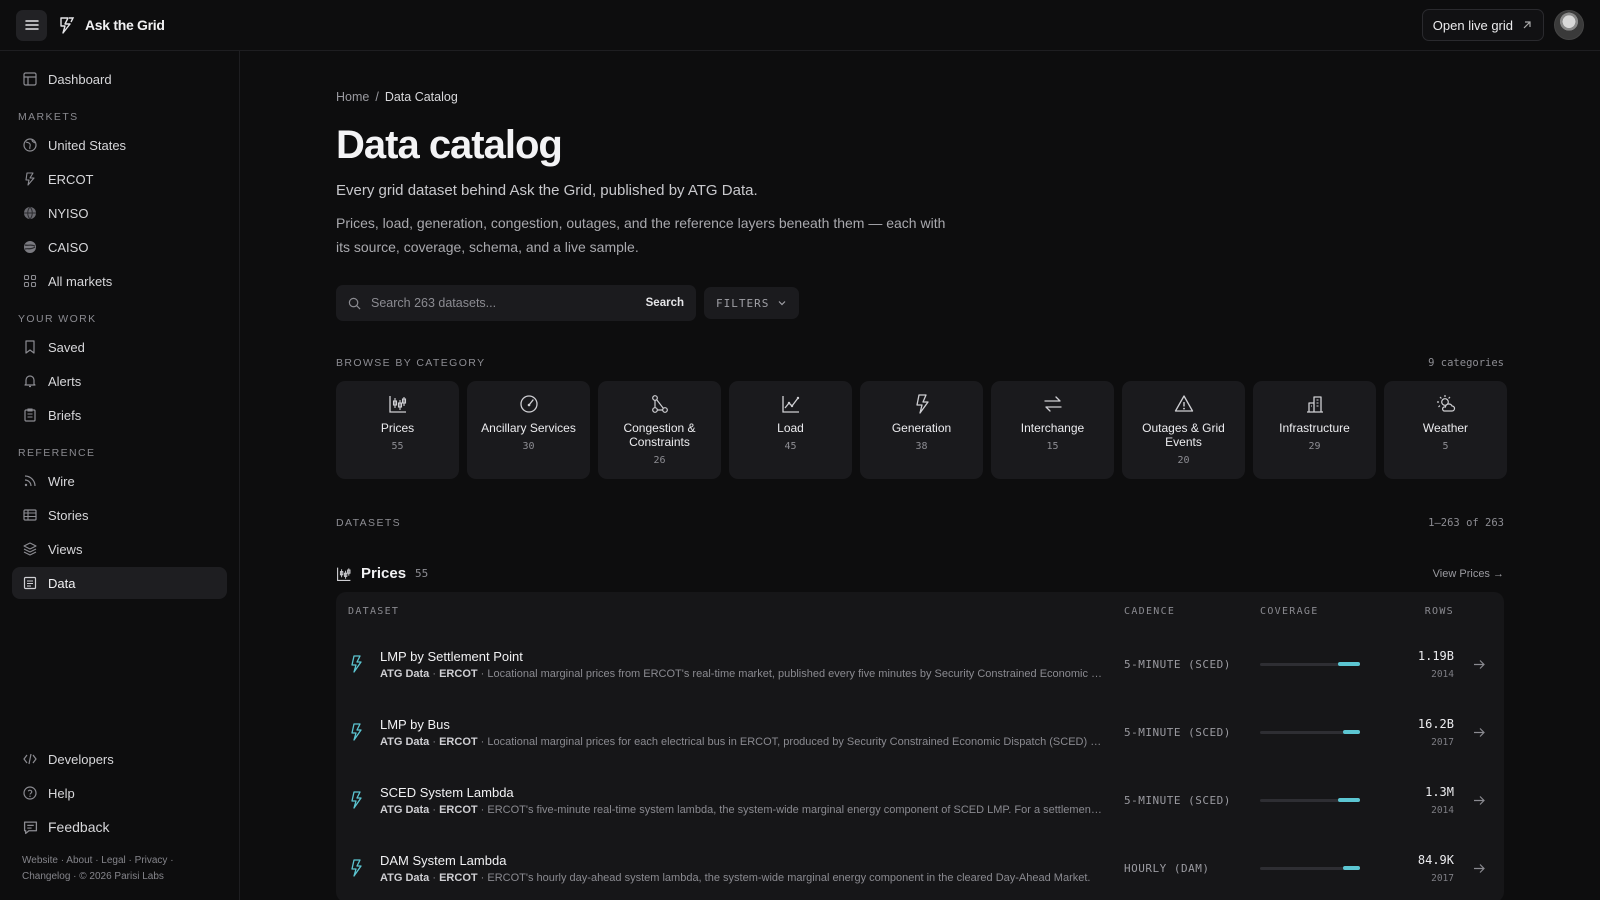 The width and height of the screenshot is (1600, 900). I want to click on warning-icon, so click(1184, 404).